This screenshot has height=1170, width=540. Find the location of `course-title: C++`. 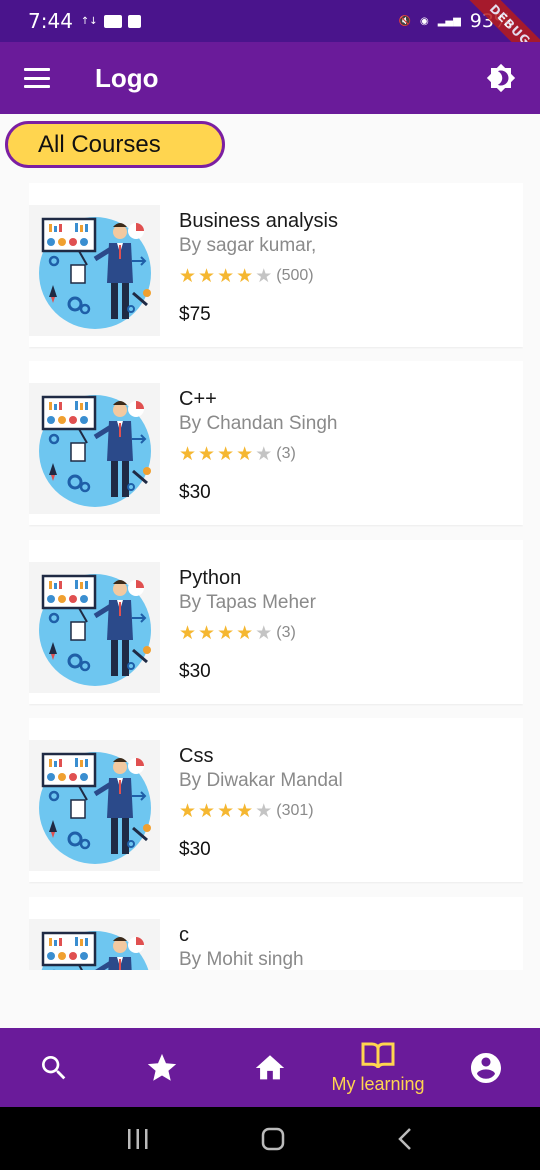

course-title: C++ is located at coordinates (198, 399).